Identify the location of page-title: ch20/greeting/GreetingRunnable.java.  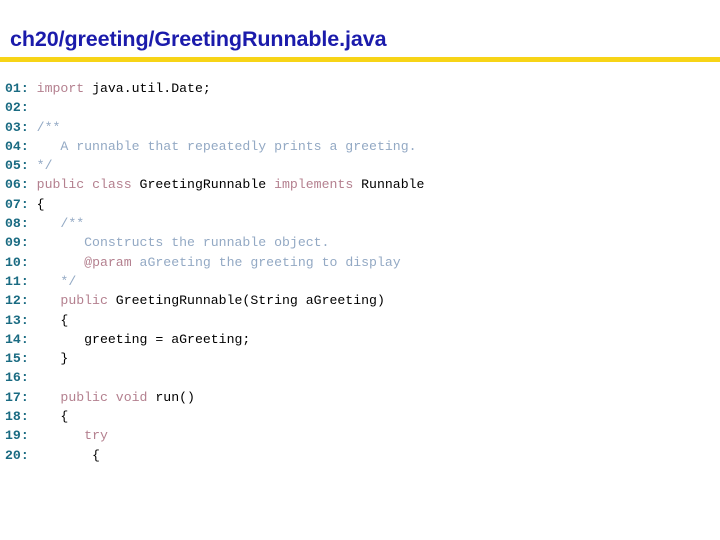
(198, 39).